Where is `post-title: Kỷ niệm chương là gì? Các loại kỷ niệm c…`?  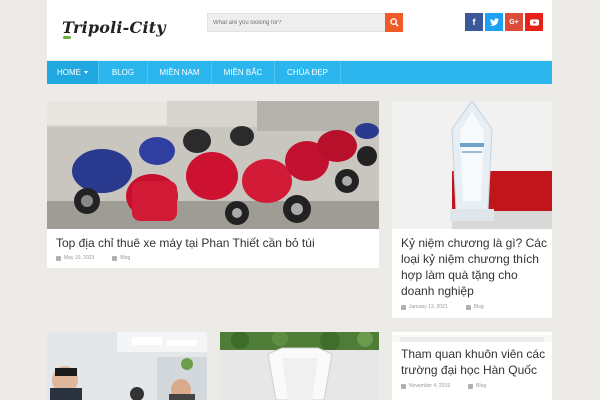 post-title: Kỷ niệm chương là gì? Các loại kỷ niệm c… is located at coordinates (475, 267).